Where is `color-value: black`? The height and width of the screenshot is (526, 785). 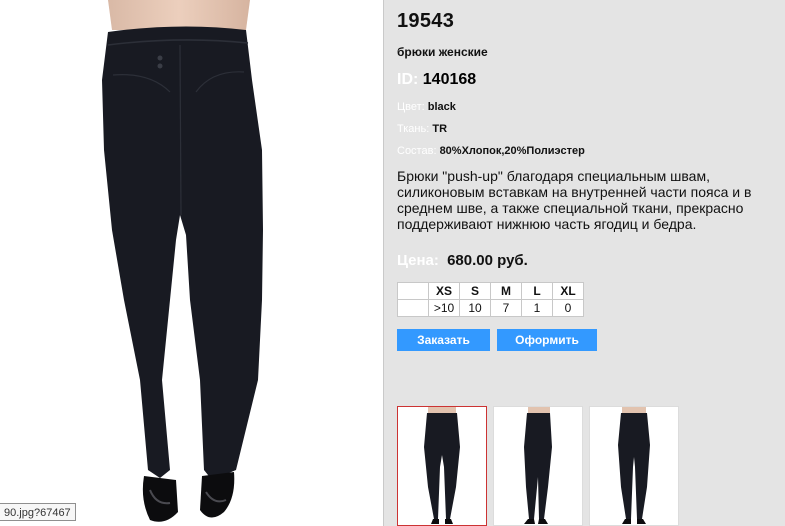
color-value: black is located at coordinates (441, 107).